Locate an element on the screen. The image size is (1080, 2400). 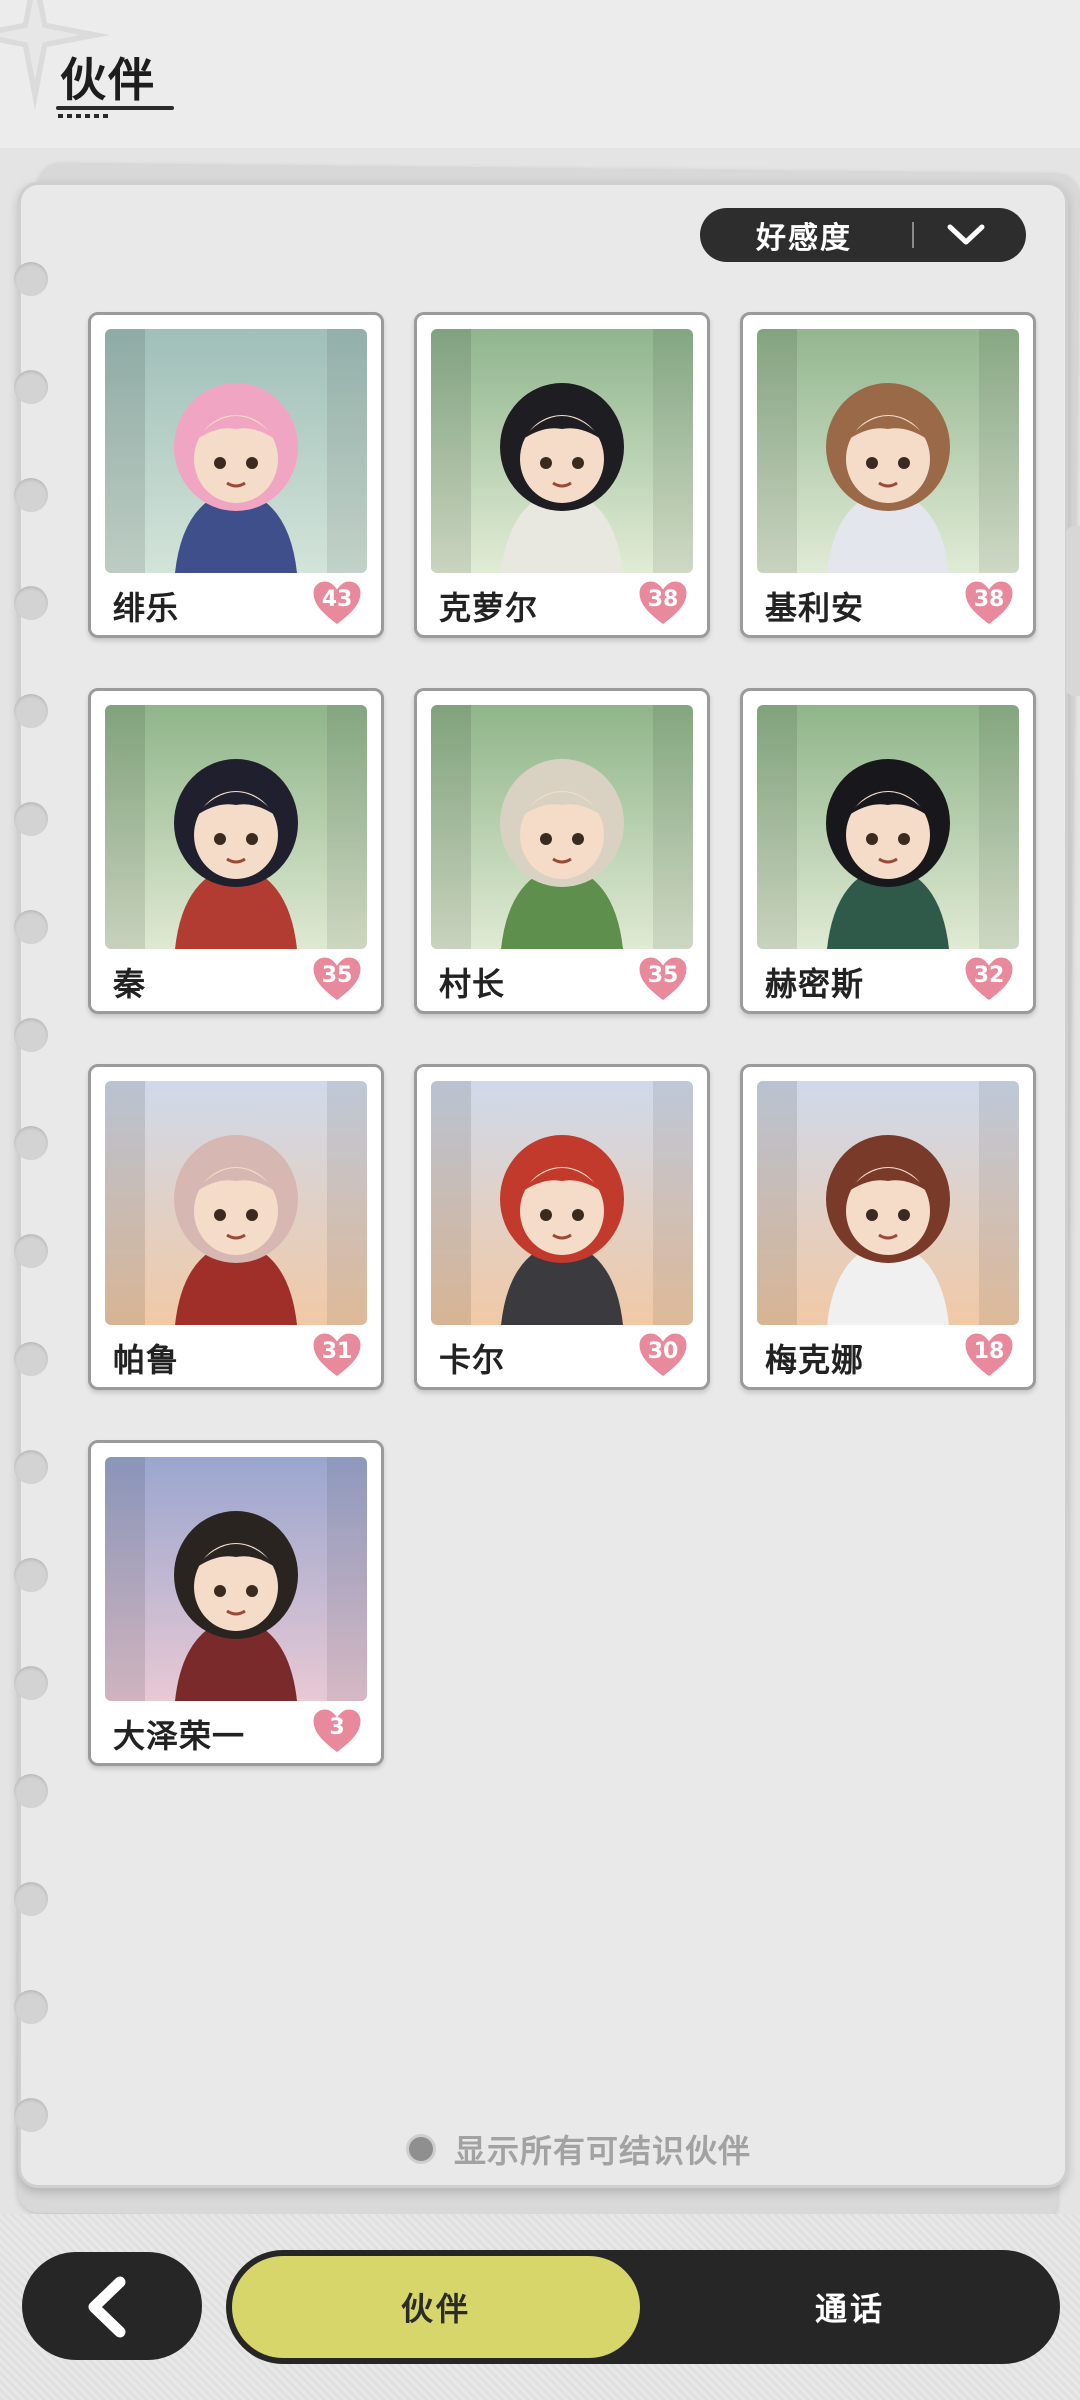
show-all-label: 显示所有可结识伙伴 is located at coordinates (603, 2151).